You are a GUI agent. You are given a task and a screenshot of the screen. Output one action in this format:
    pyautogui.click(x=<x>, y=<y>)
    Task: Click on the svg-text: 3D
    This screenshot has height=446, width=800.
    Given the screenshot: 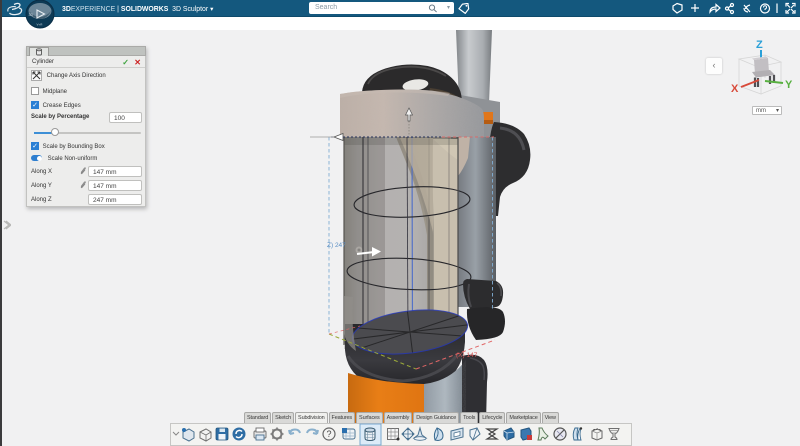 What is the action you would take?
    pyautogui.click(x=31, y=15)
    